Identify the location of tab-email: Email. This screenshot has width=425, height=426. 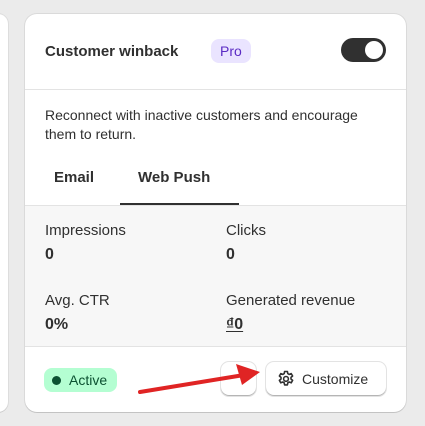
(78, 184).